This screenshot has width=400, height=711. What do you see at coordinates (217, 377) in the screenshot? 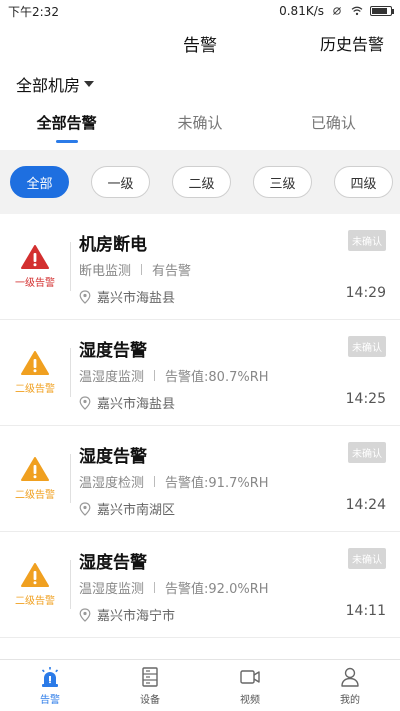
I see `alarm-detail: 告警值:80.7%RH` at bounding box center [217, 377].